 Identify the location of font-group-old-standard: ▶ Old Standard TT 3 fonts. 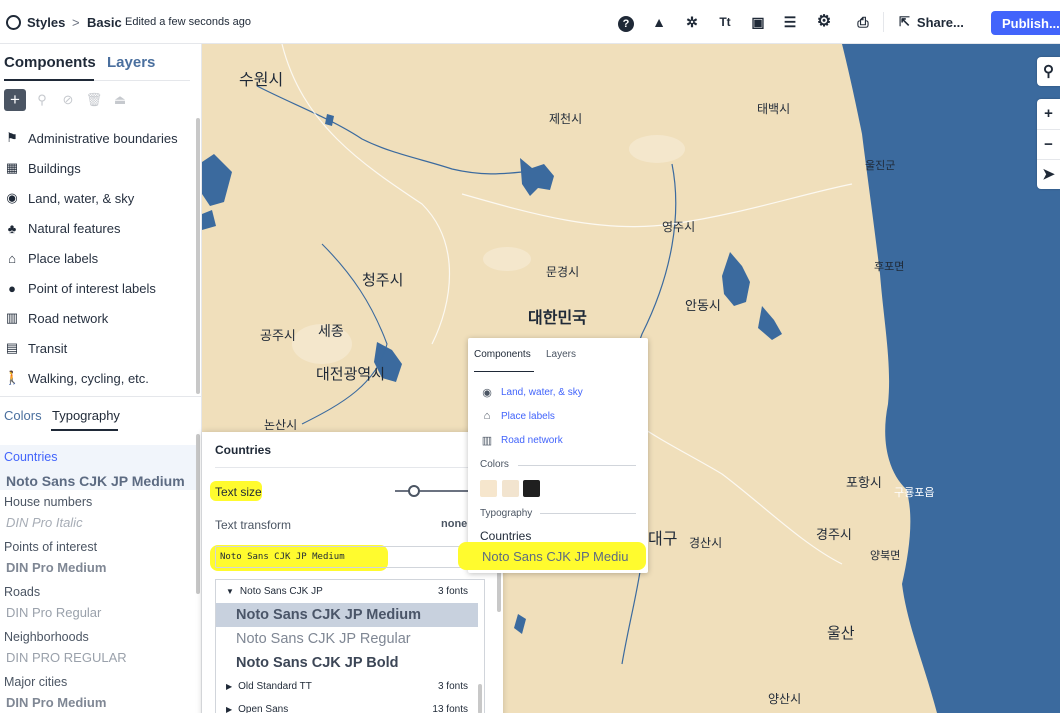
(347, 686).